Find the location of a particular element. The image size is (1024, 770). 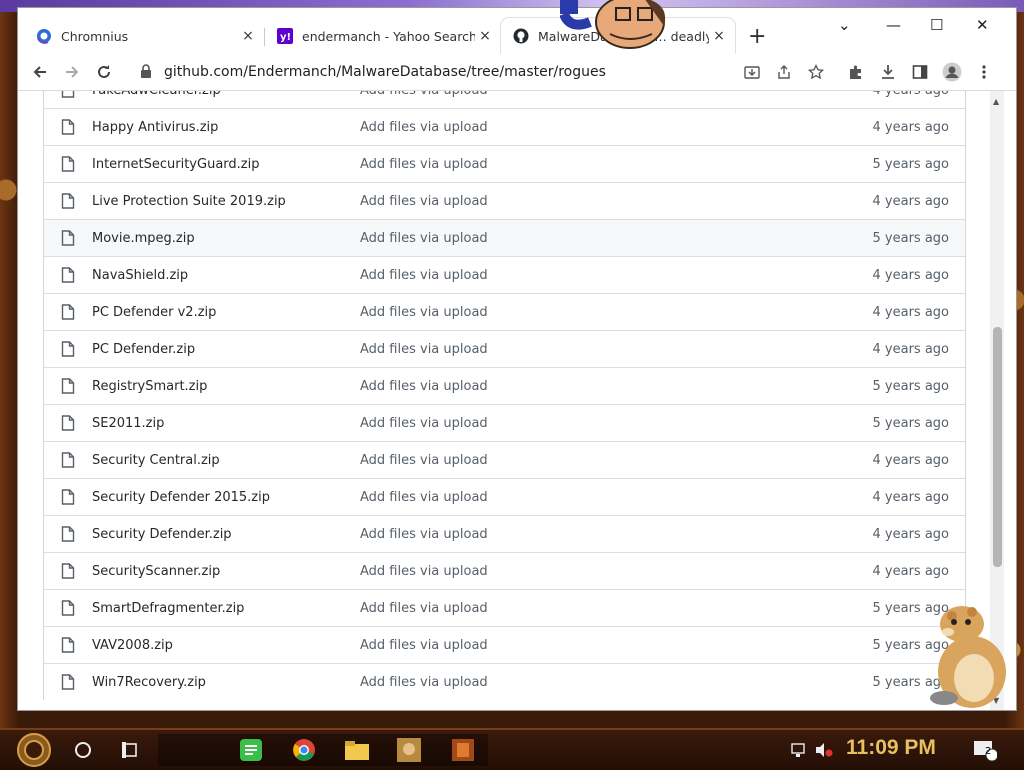

scrollbar-thumb is located at coordinates (997, 447).